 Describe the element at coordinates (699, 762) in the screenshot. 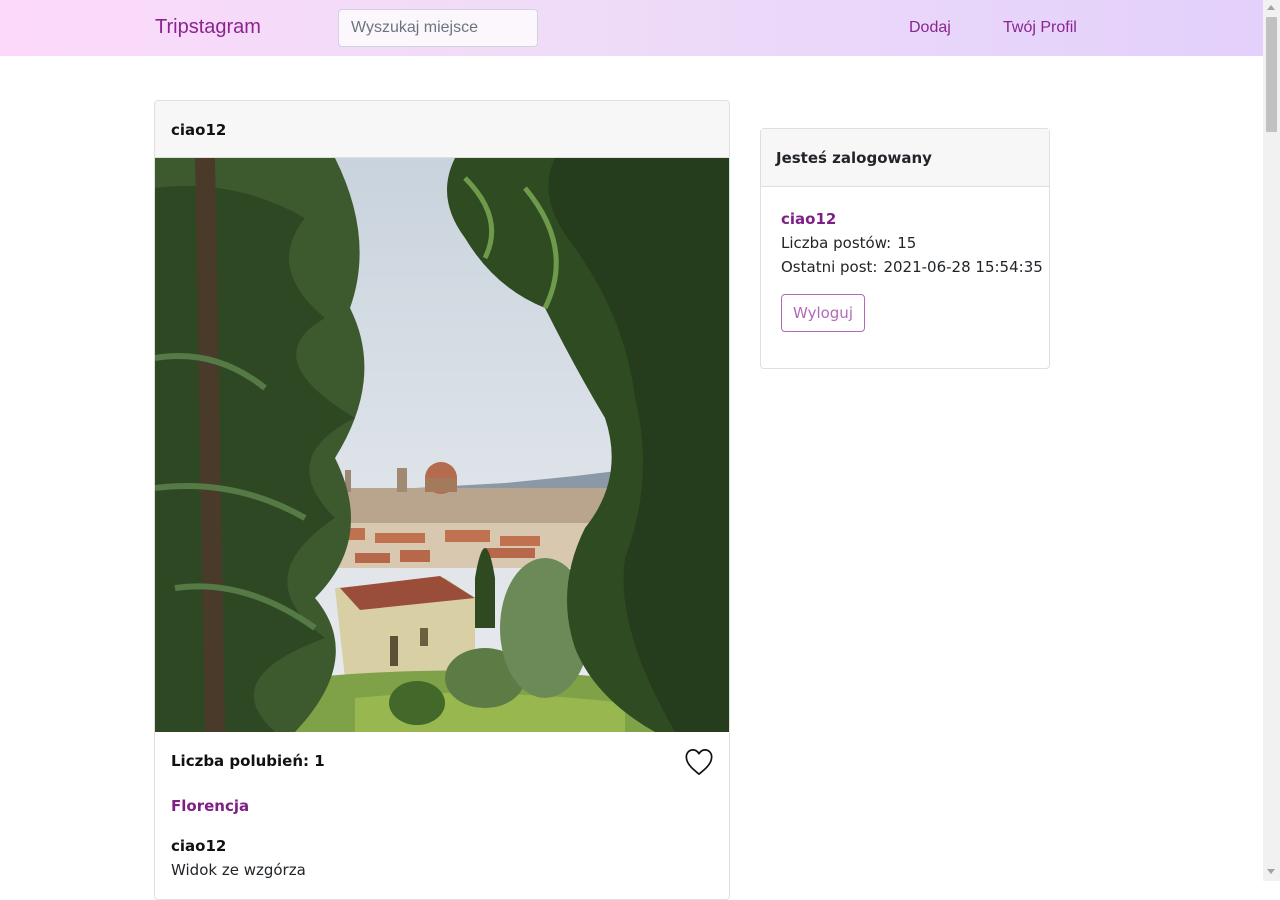

I see `heart-outline-icon` at that location.